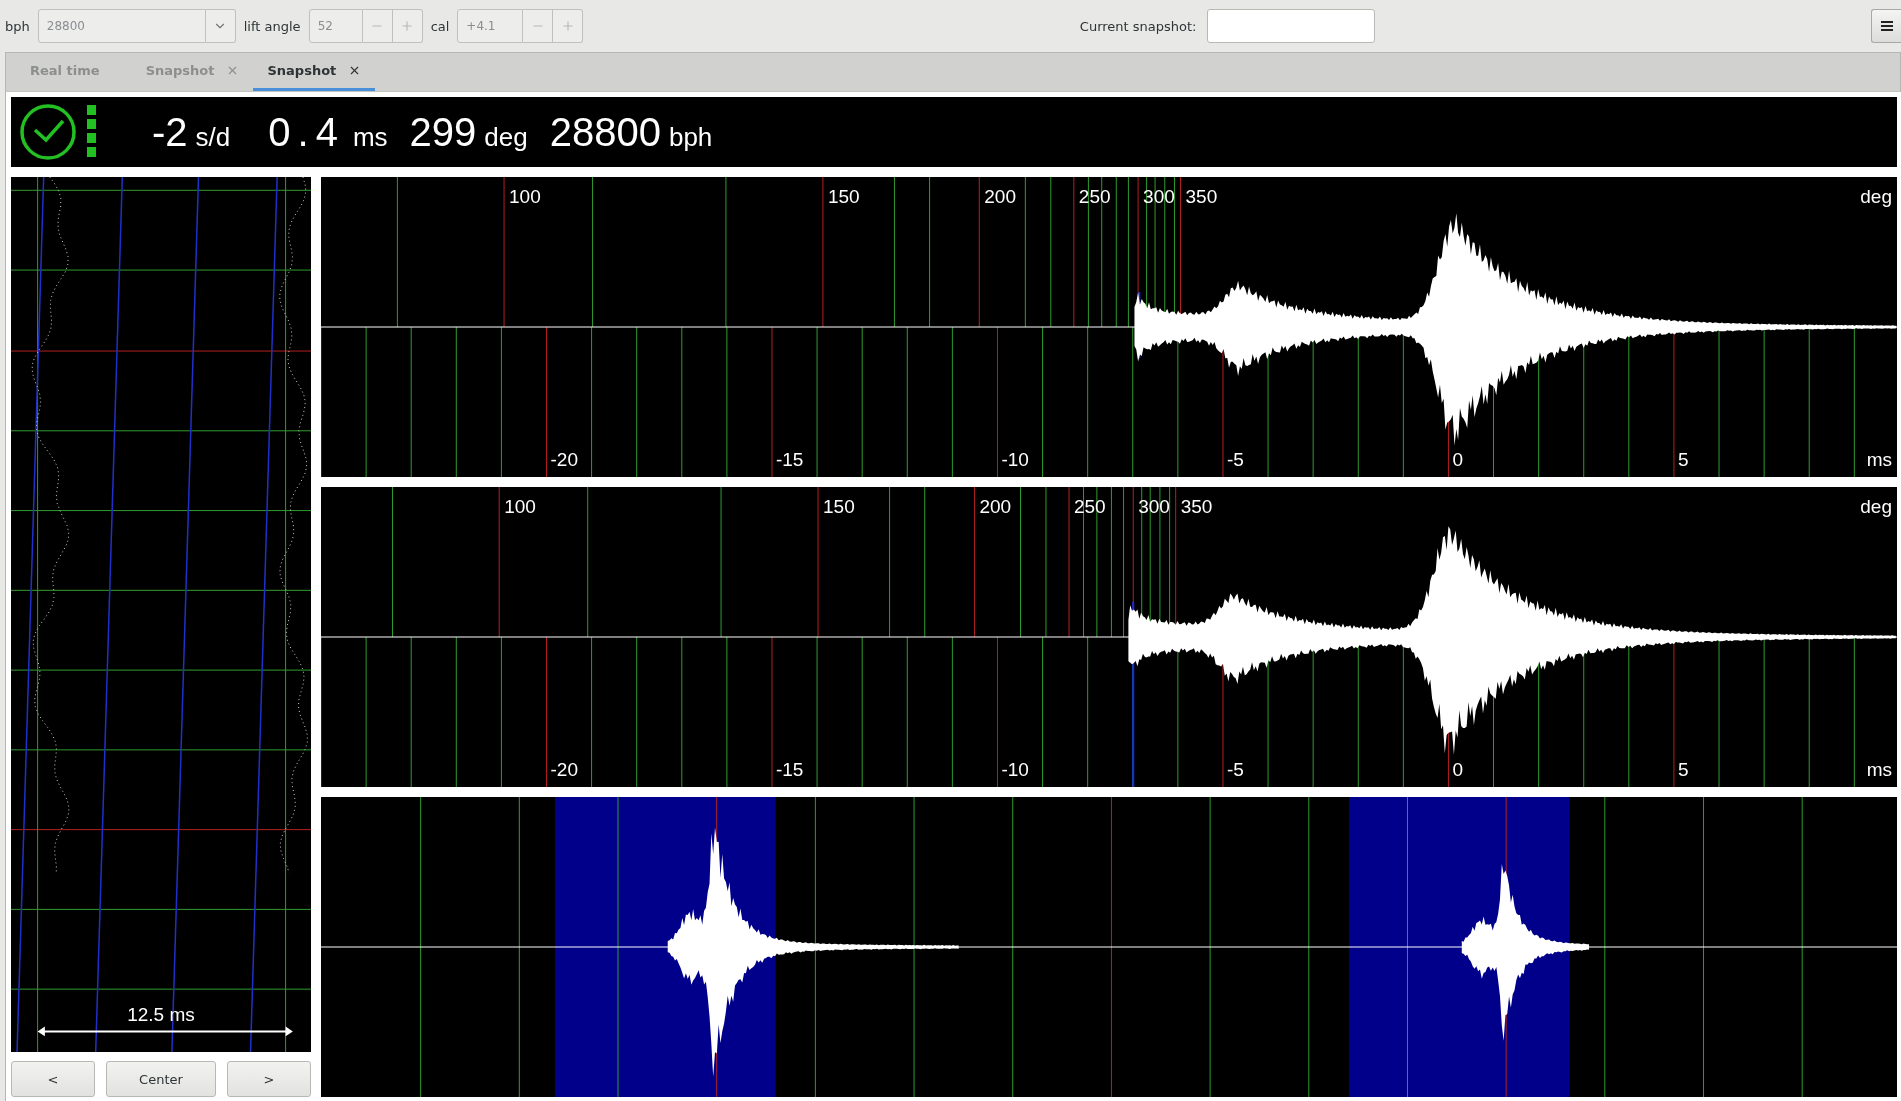 The image size is (1901, 1101). What do you see at coordinates (1290, 26) in the screenshot?
I see `snapshot-name-field` at bounding box center [1290, 26].